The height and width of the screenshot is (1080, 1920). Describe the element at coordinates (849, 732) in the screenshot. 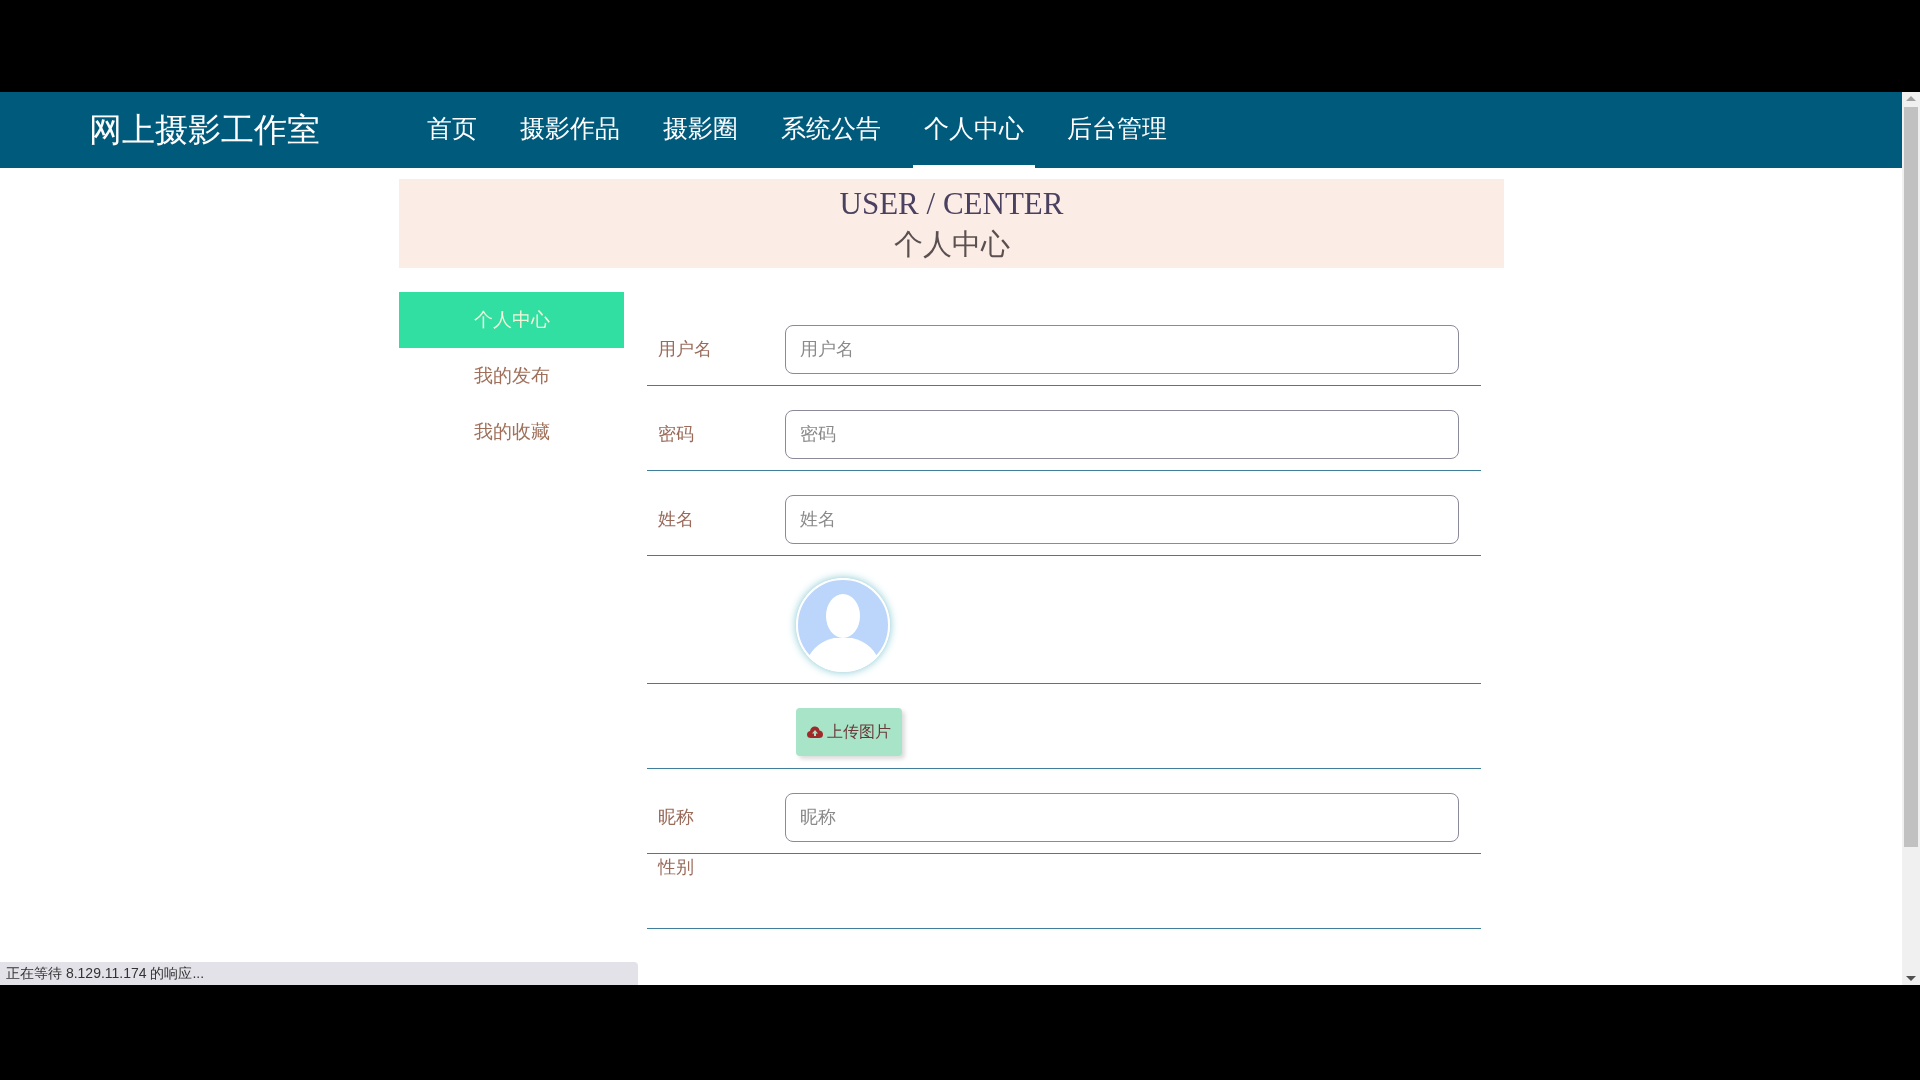

I see `upload-button: 上传图片` at that location.